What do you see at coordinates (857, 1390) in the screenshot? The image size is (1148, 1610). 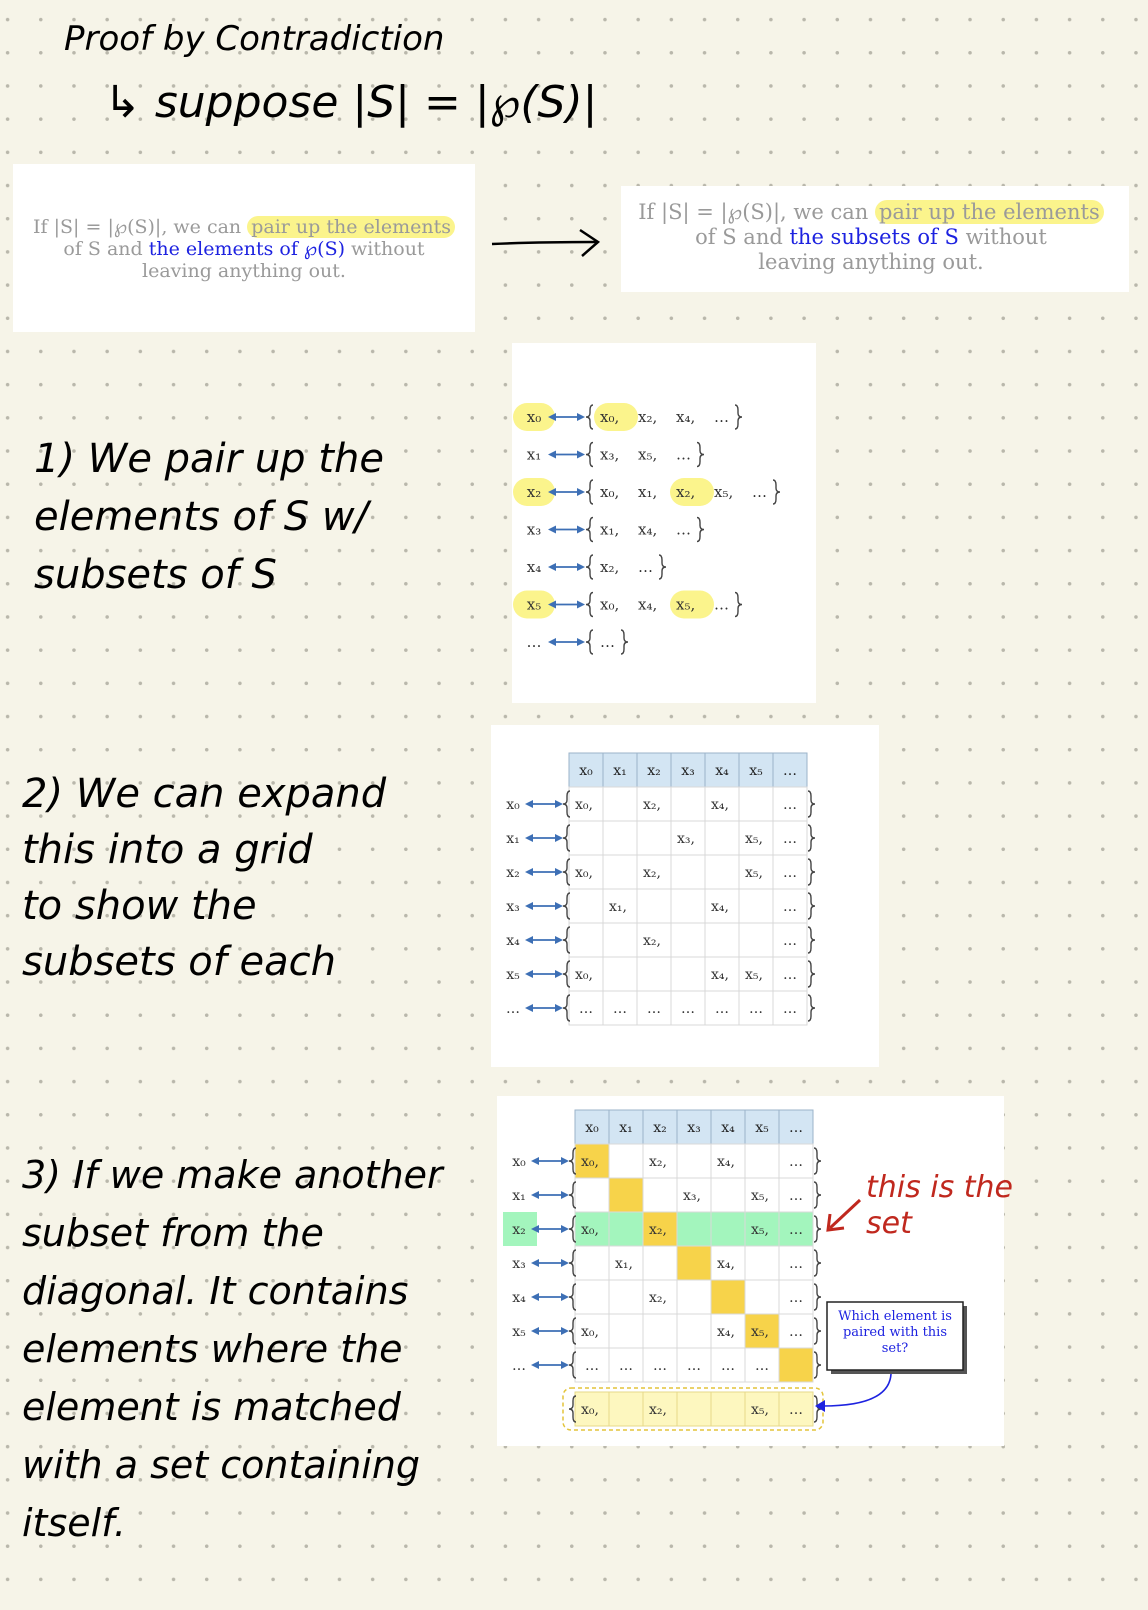 I see `callout-arrow` at bounding box center [857, 1390].